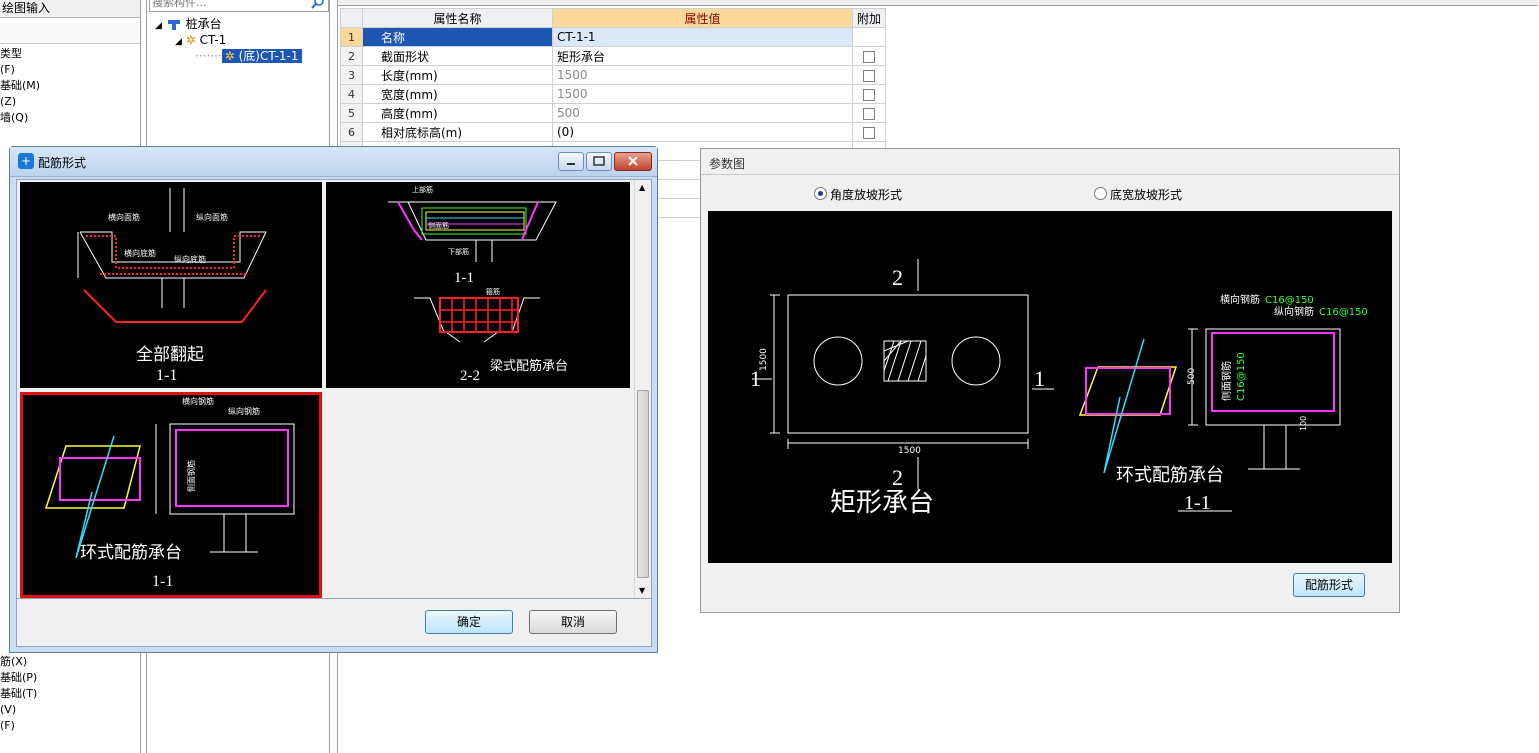 Image resolution: width=1539 pixels, height=753 pixels. I want to click on left-nav-item: 类型, so click(11, 54).